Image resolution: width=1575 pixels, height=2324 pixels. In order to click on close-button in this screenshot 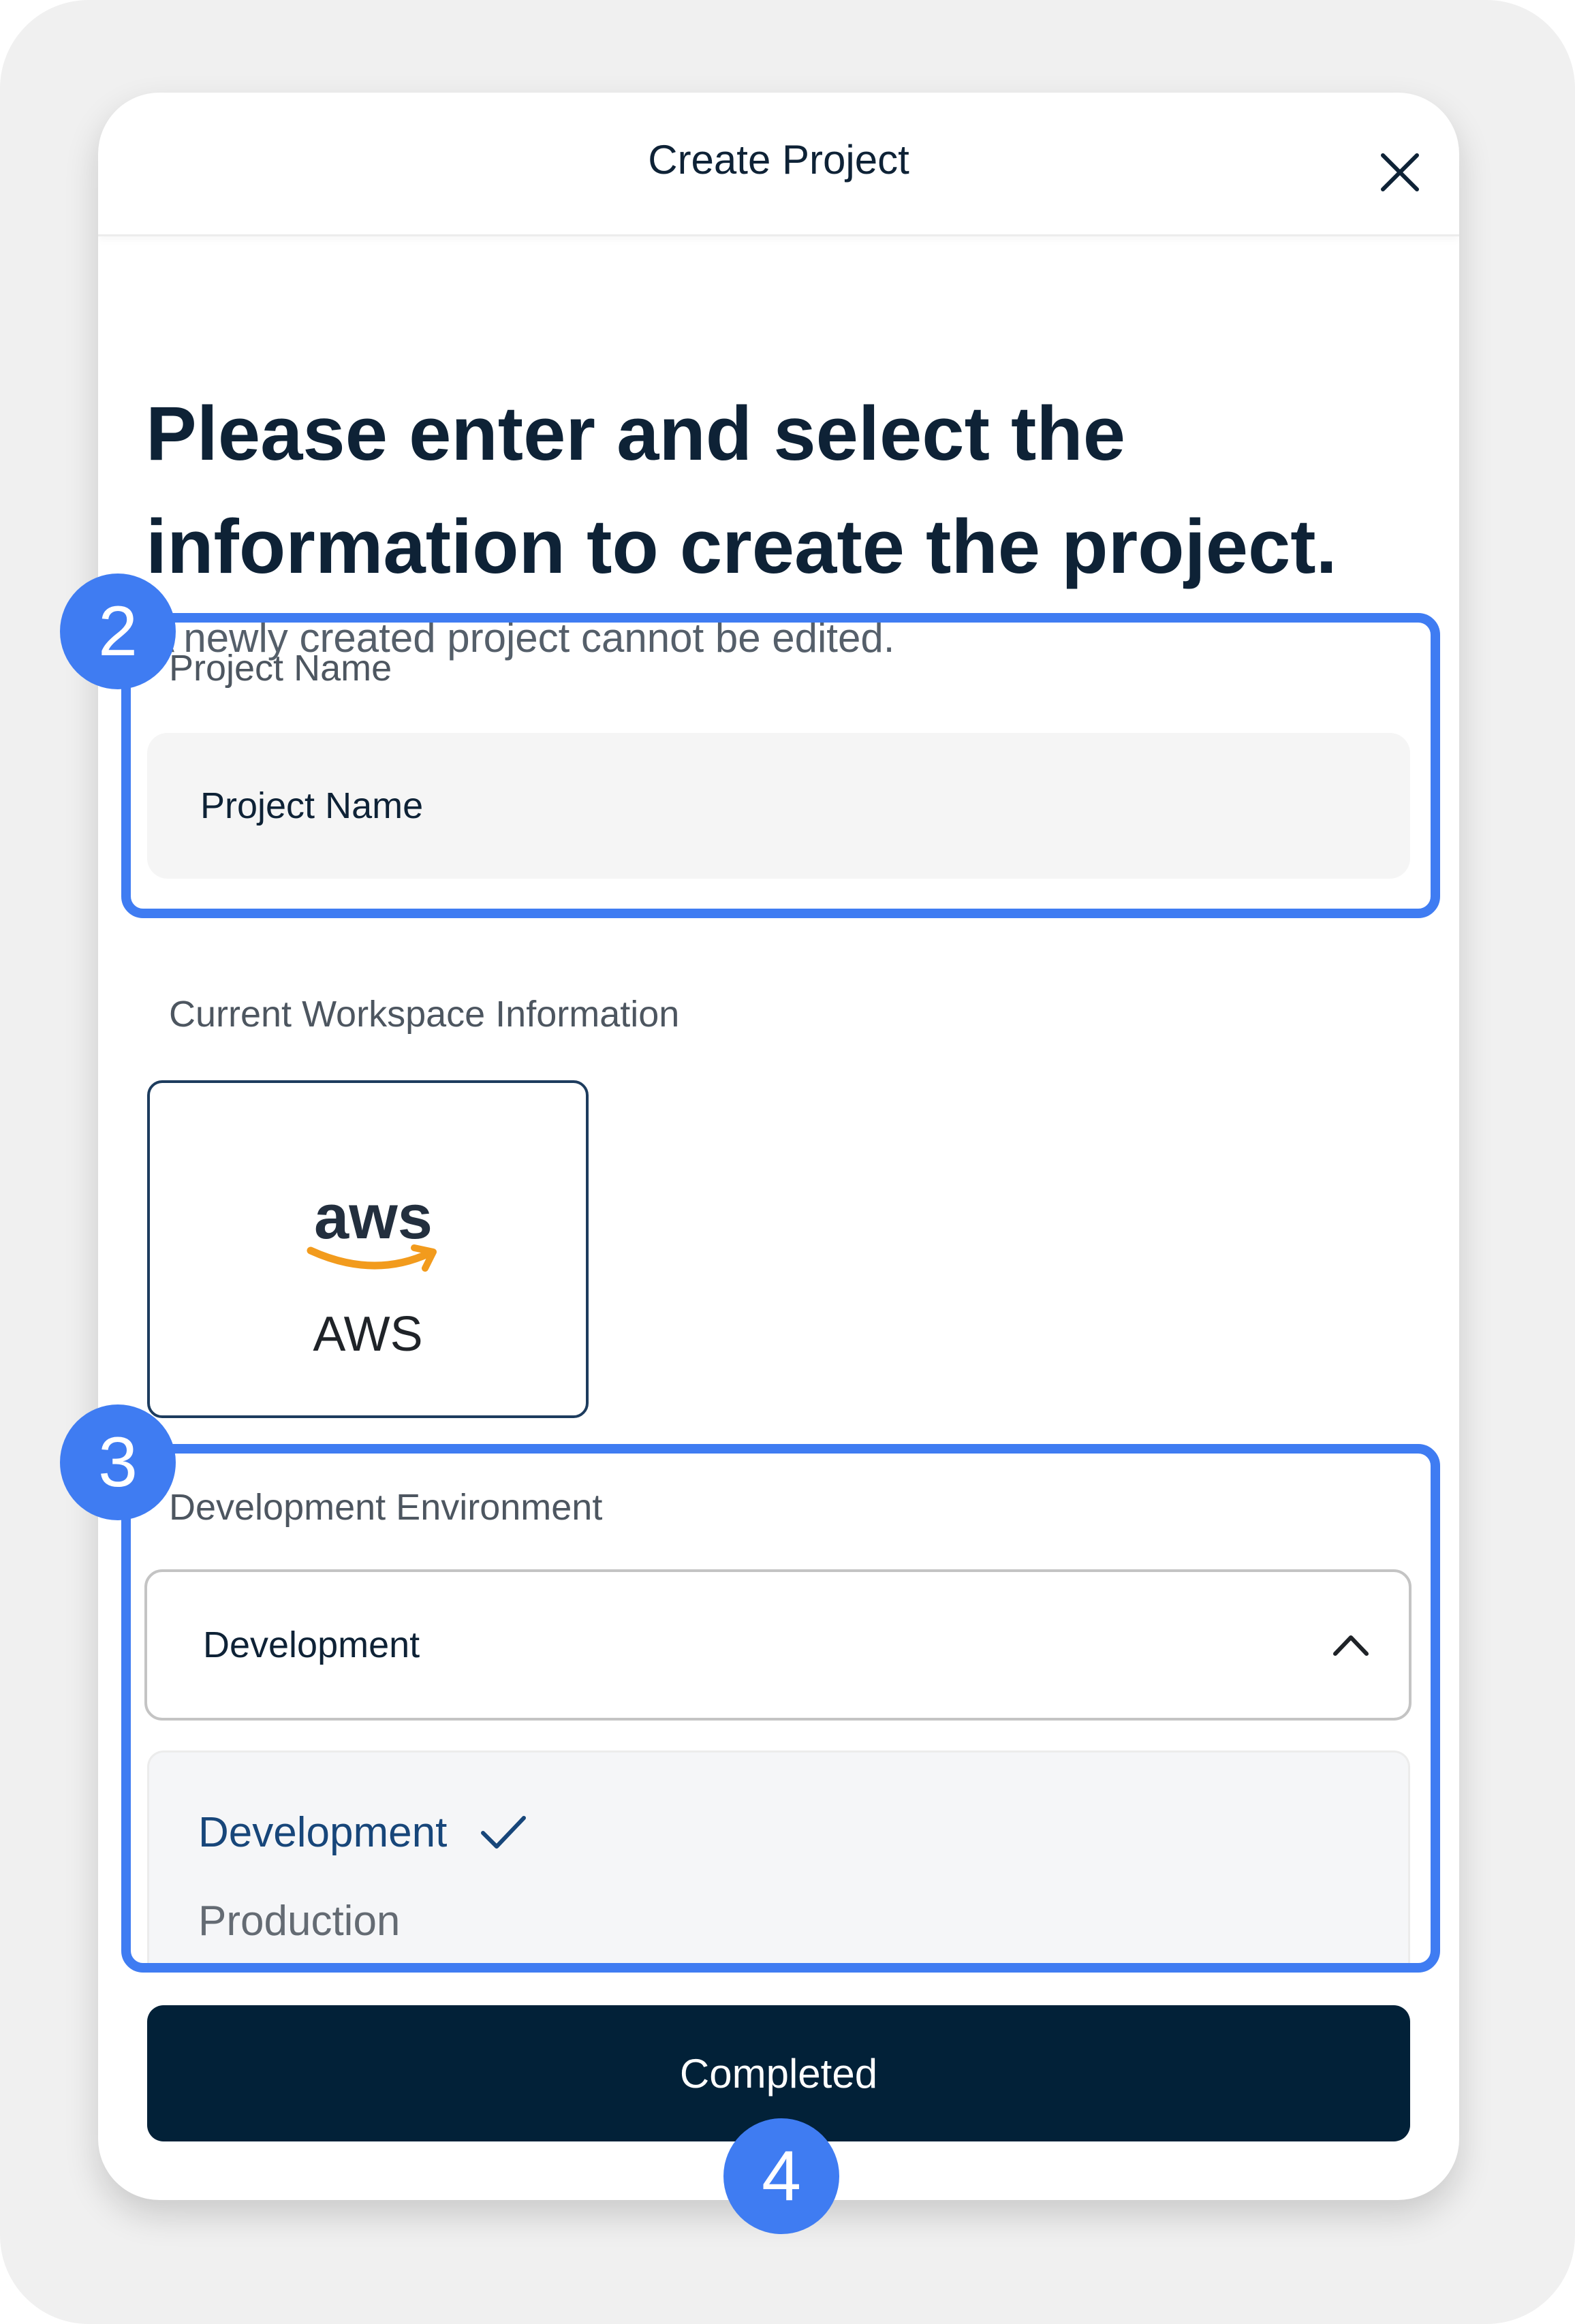, I will do `click(1400, 172)`.